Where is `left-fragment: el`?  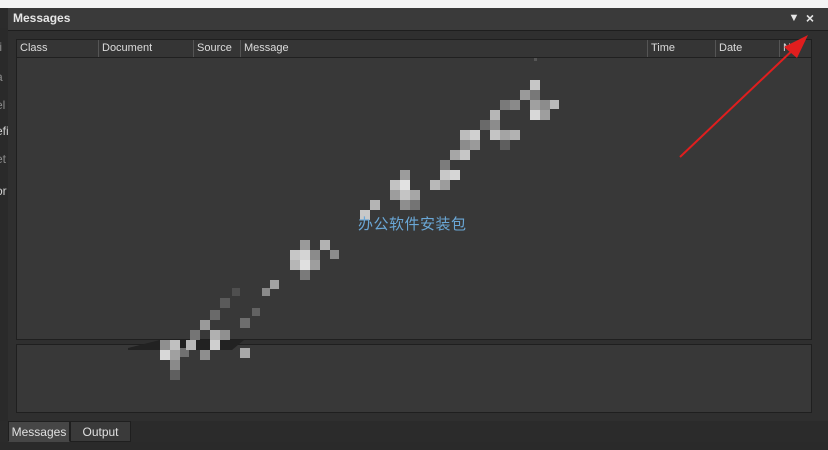
left-fragment: el is located at coordinates (3, 105).